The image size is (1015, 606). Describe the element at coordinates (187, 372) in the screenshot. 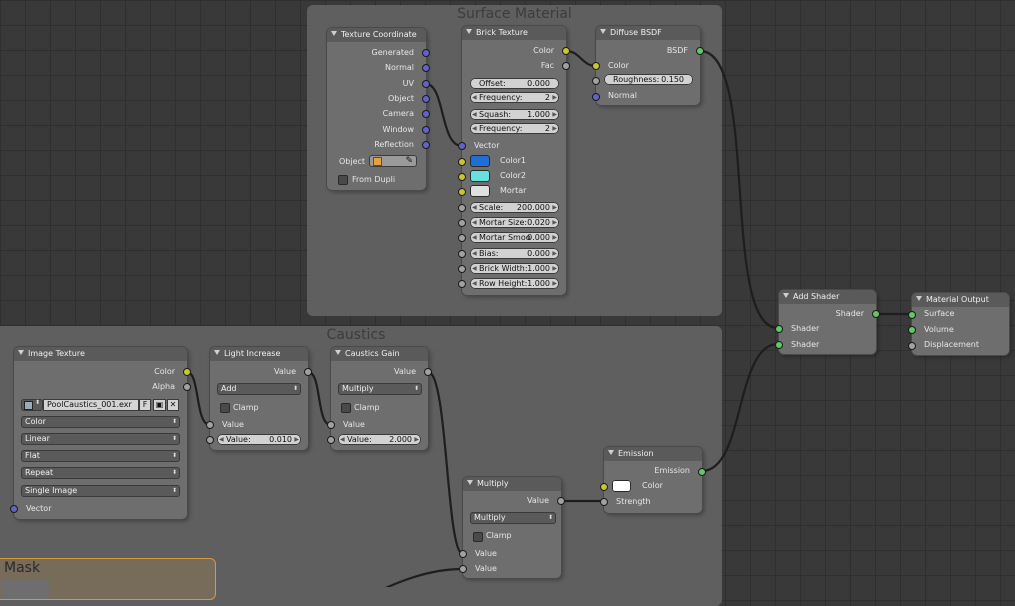

I see `socket-color-out` at that location.